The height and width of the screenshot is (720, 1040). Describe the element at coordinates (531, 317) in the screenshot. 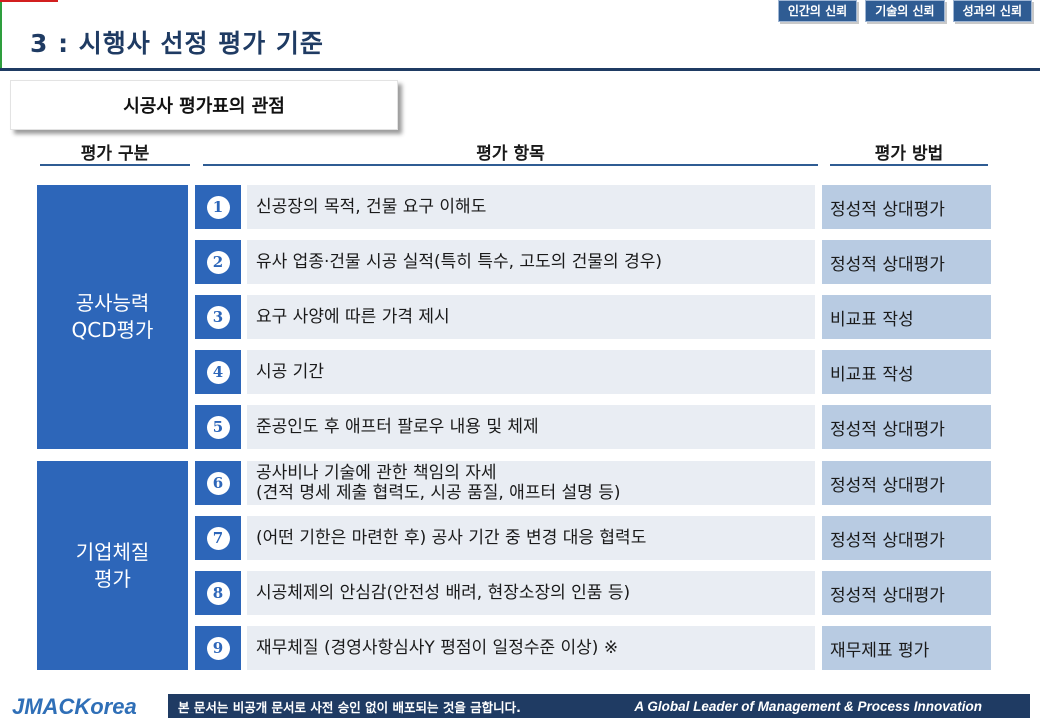

I see `table-row-item: 요구 사양에 따른 가격 제시` at that location.